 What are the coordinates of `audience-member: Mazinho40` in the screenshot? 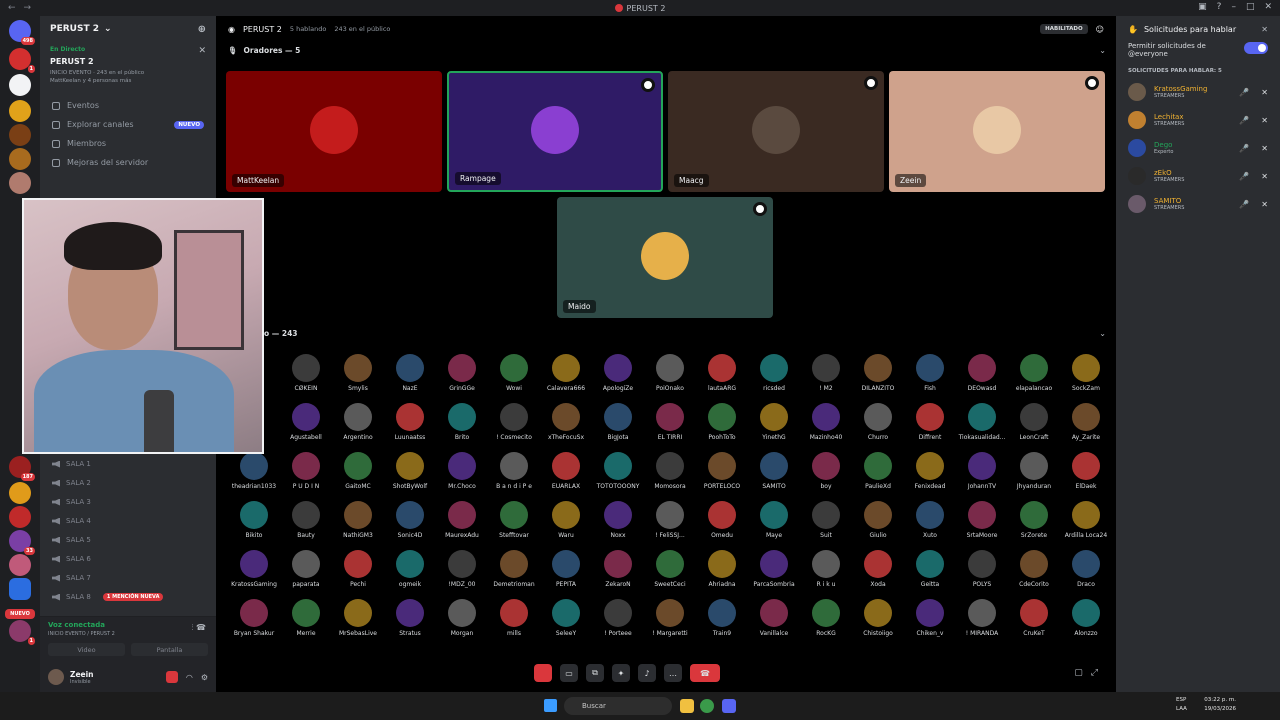 It's located at (826, 422).